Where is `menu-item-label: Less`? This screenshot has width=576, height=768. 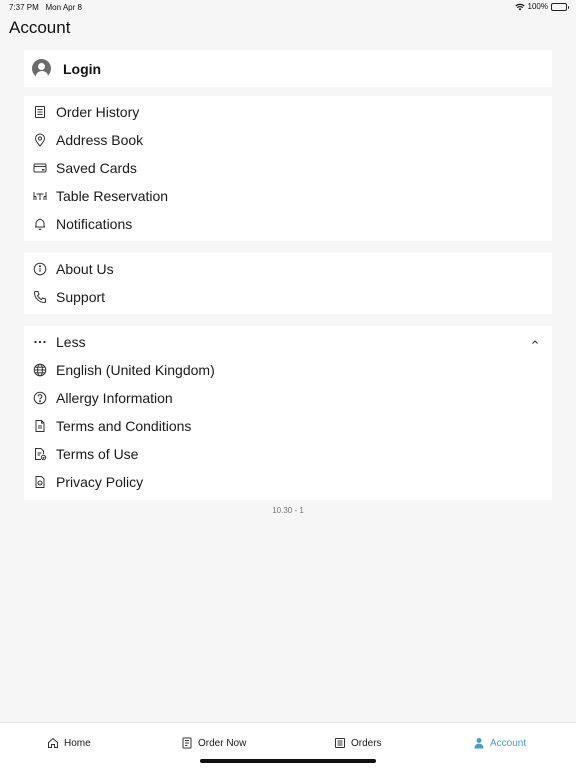 menu-item-label: Less is located at coordinates (71, 342).